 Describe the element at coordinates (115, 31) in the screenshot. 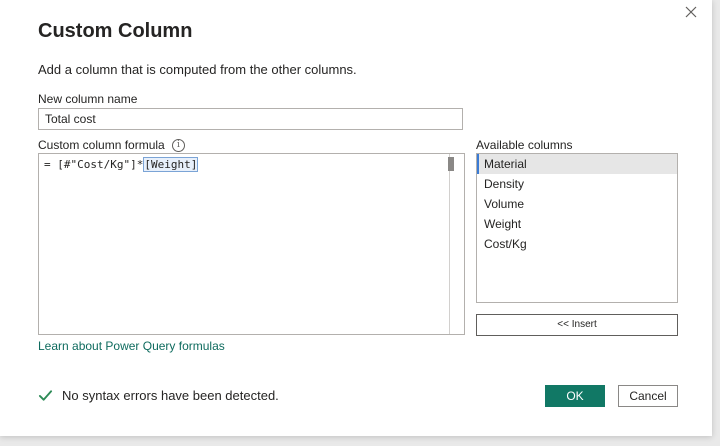

I see `dialog-title: Custom Column` at that location.